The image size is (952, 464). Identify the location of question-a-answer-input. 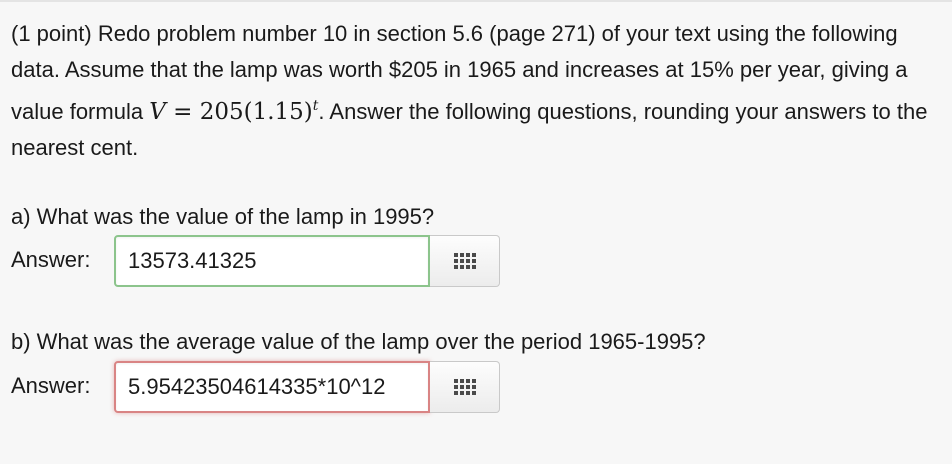
(272, 261).